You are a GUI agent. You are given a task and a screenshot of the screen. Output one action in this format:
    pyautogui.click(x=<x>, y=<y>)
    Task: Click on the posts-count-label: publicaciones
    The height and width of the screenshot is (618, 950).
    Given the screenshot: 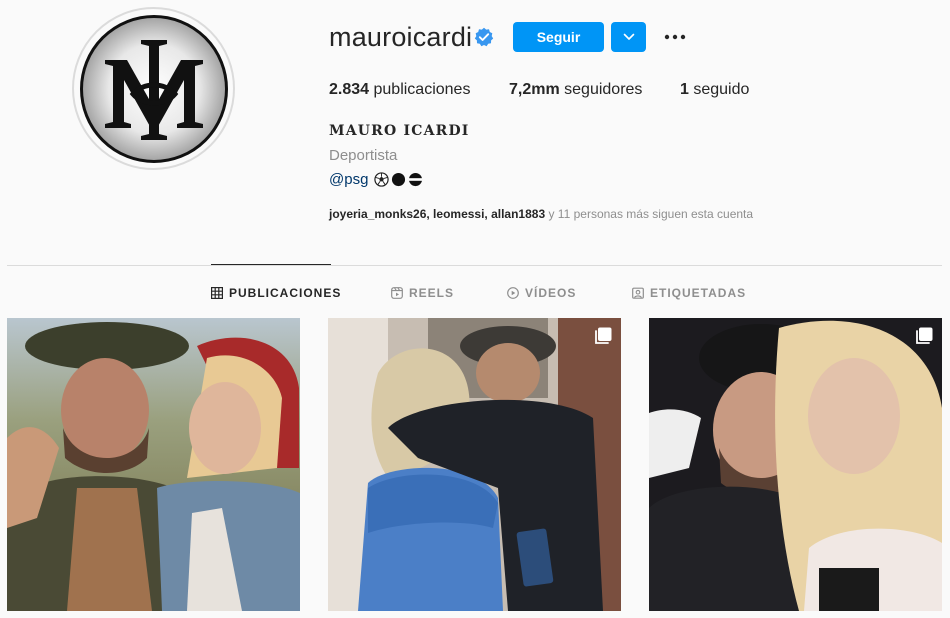 What is the action you would take?
    pyautogui.click(x=420, y=89)
    